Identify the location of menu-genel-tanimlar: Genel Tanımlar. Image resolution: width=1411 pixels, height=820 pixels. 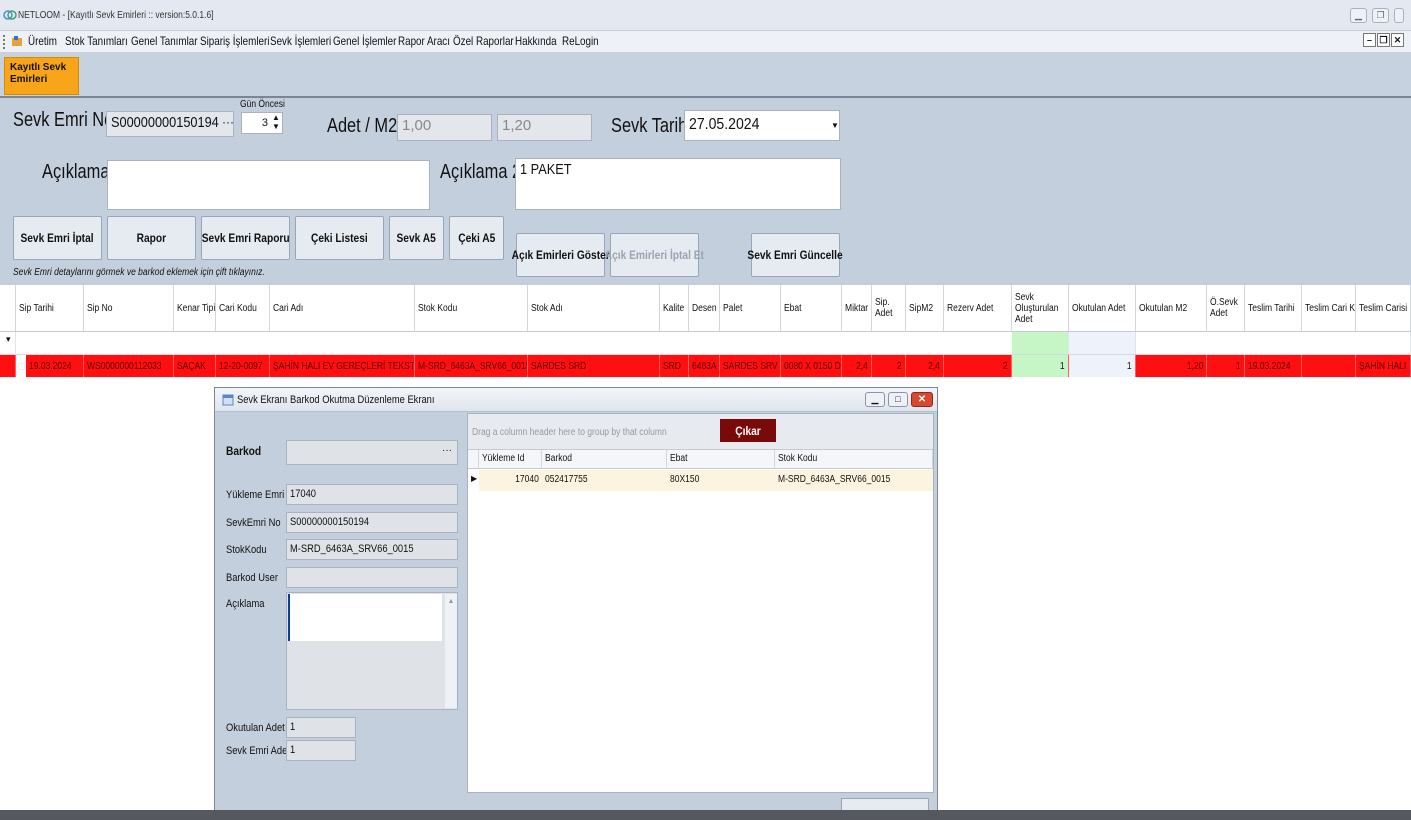
(164, 41).